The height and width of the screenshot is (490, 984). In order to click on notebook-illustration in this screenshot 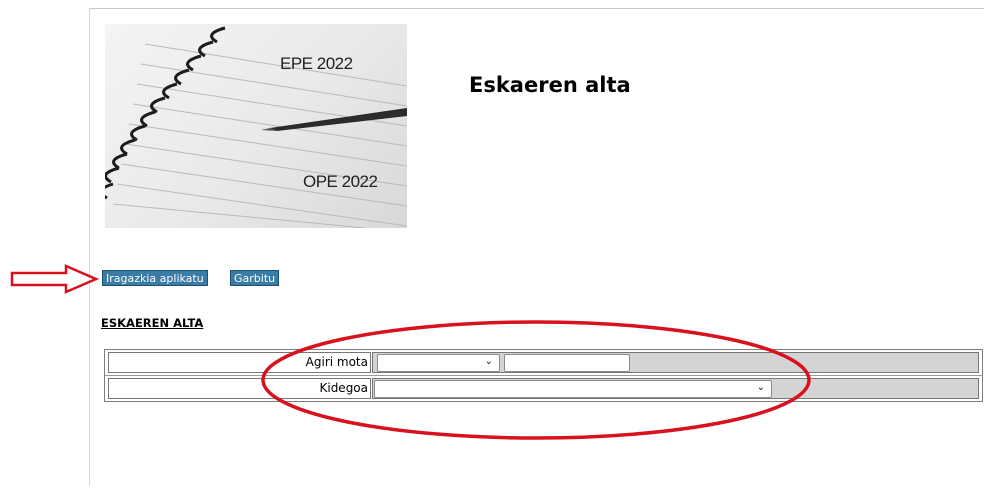, I will do `click(256, 127)`.